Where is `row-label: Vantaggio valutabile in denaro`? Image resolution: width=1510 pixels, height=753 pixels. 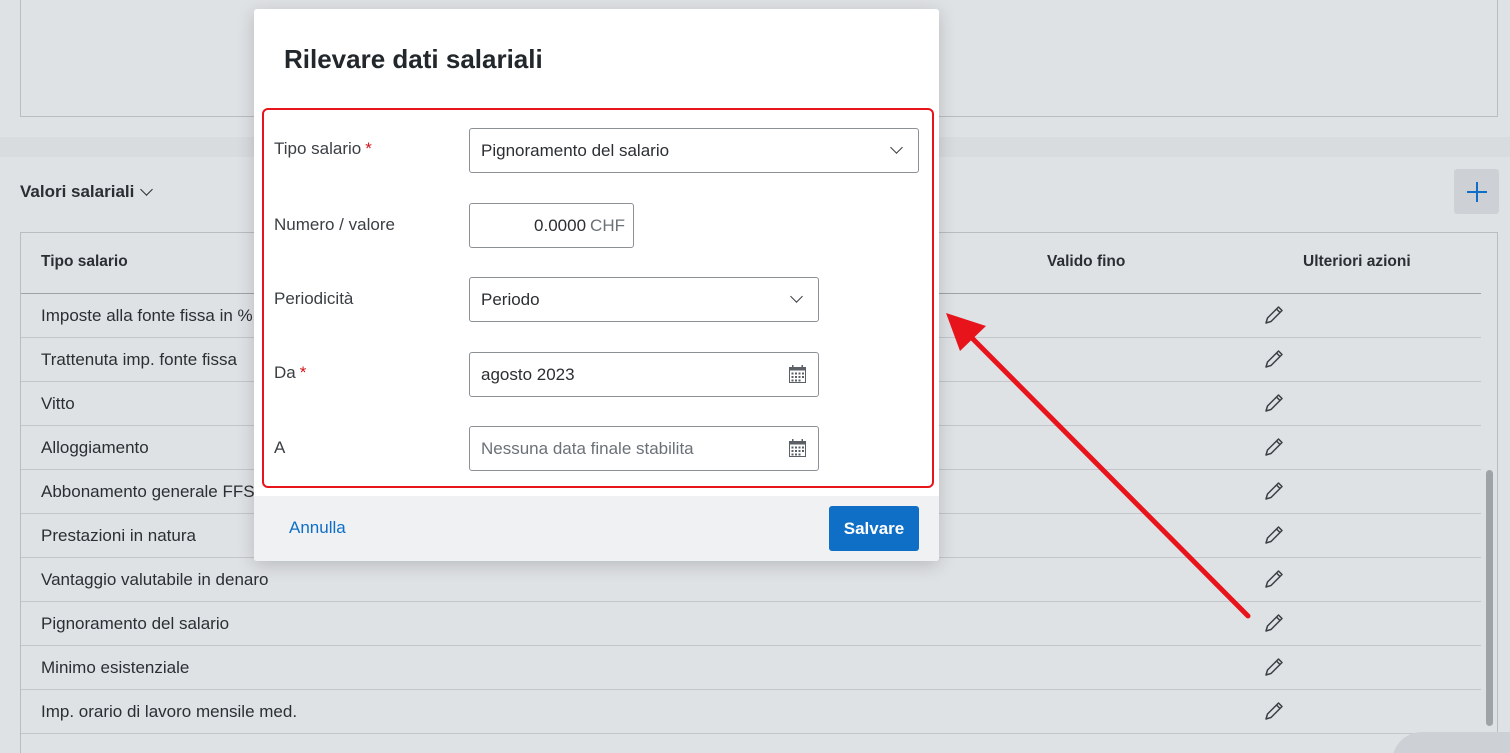 row-label: Vantaggio valutabile in denaro is located at coordinates (155, 579).